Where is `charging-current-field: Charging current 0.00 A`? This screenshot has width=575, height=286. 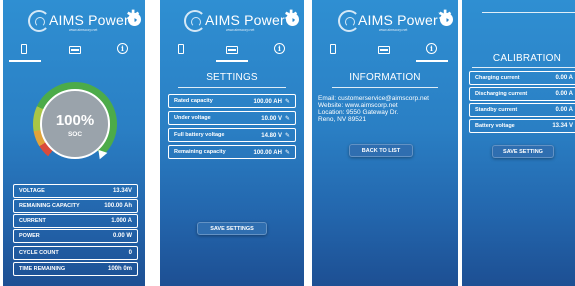
charging-current-field: Charging current 0.00 A is located at coordinates (522, 78).